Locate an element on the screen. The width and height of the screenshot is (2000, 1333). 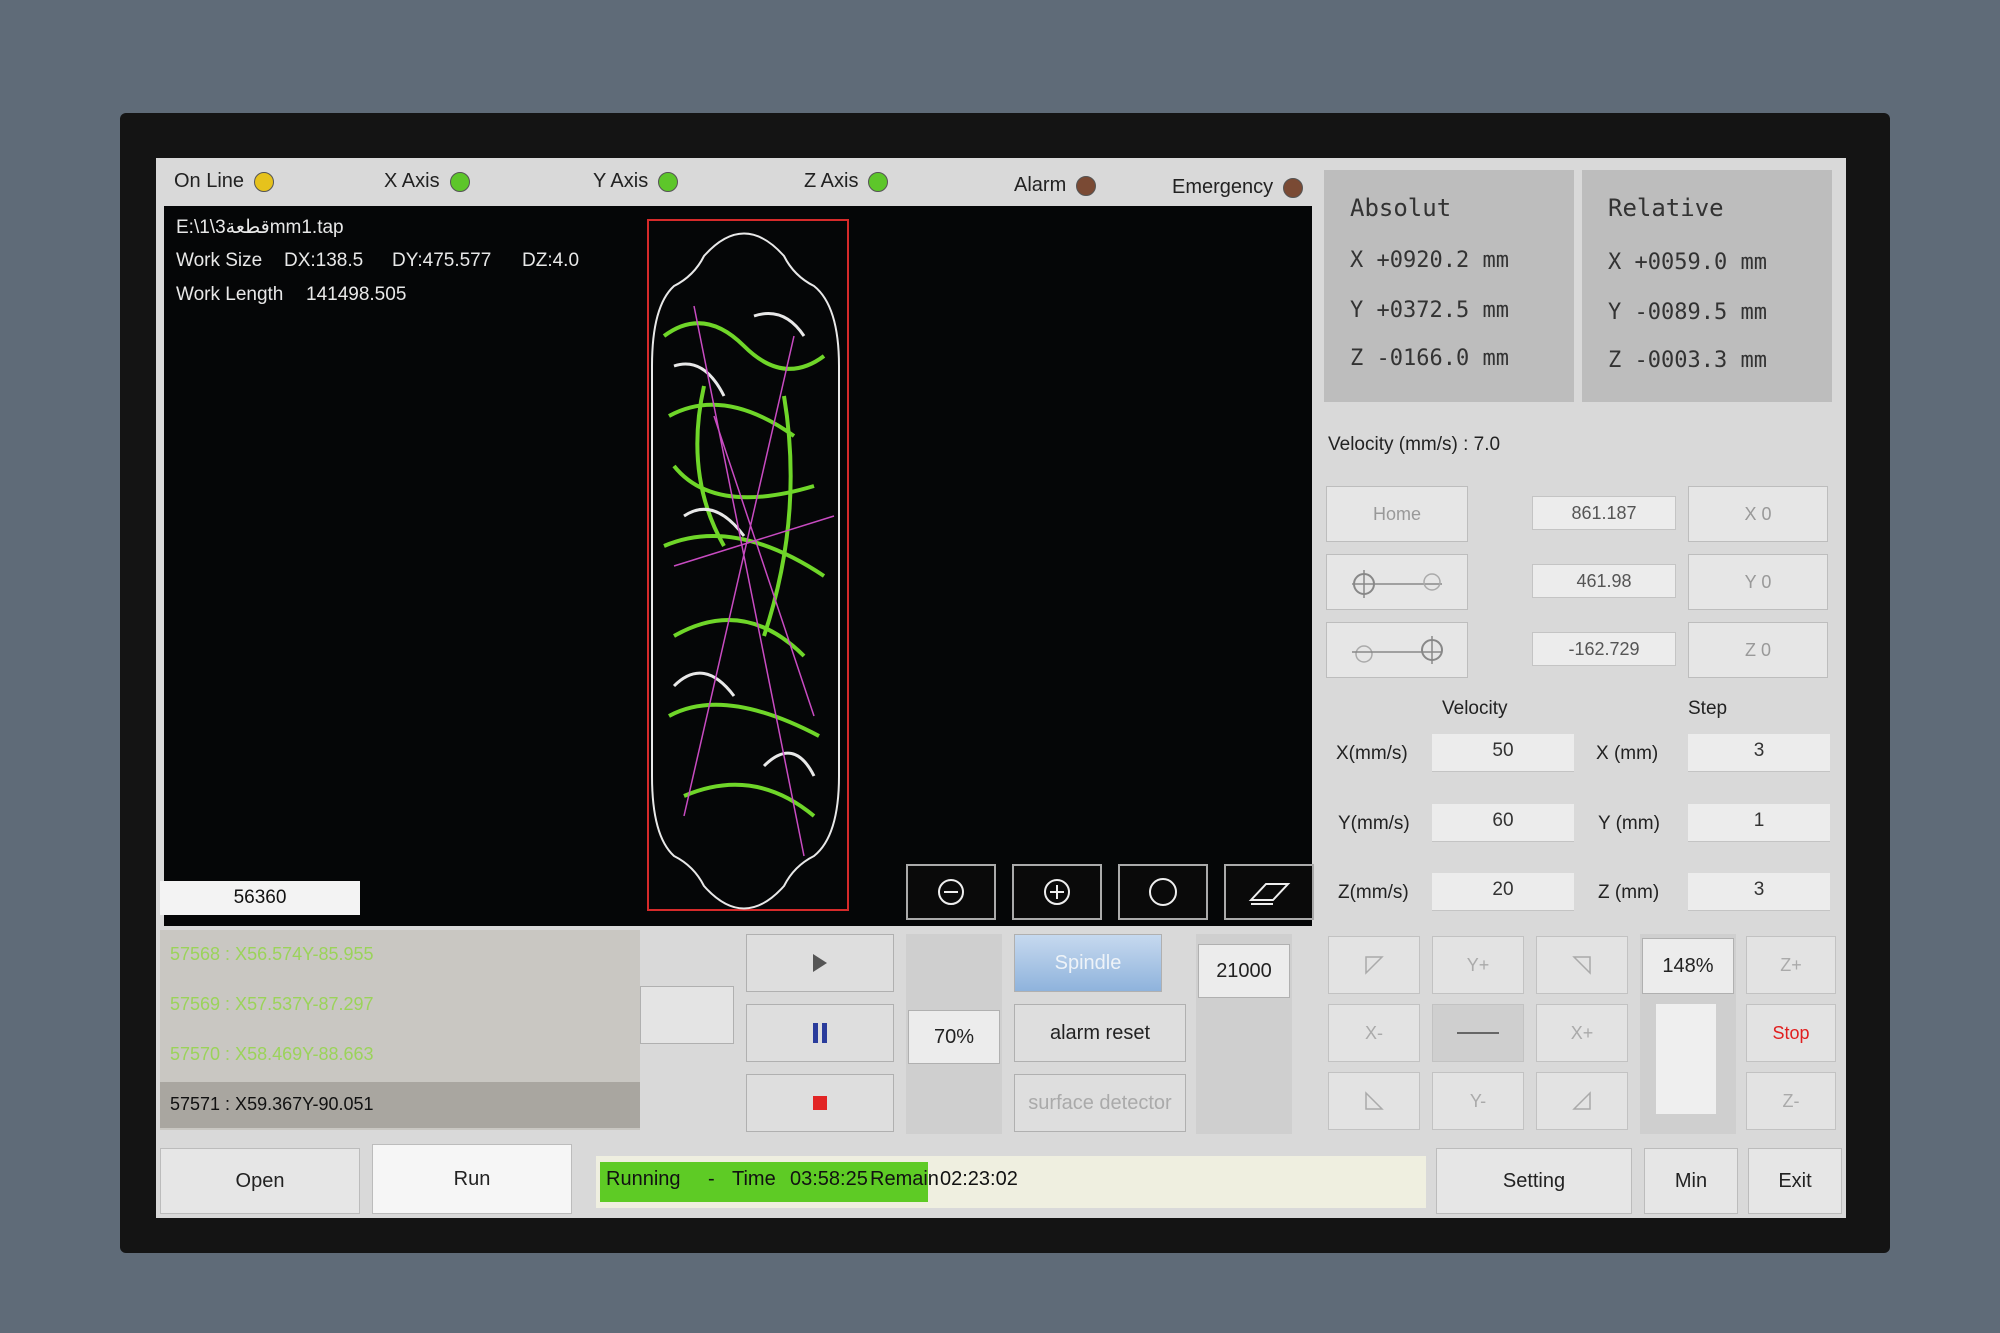
eraser-icon is located at coordinates (1269, 894).